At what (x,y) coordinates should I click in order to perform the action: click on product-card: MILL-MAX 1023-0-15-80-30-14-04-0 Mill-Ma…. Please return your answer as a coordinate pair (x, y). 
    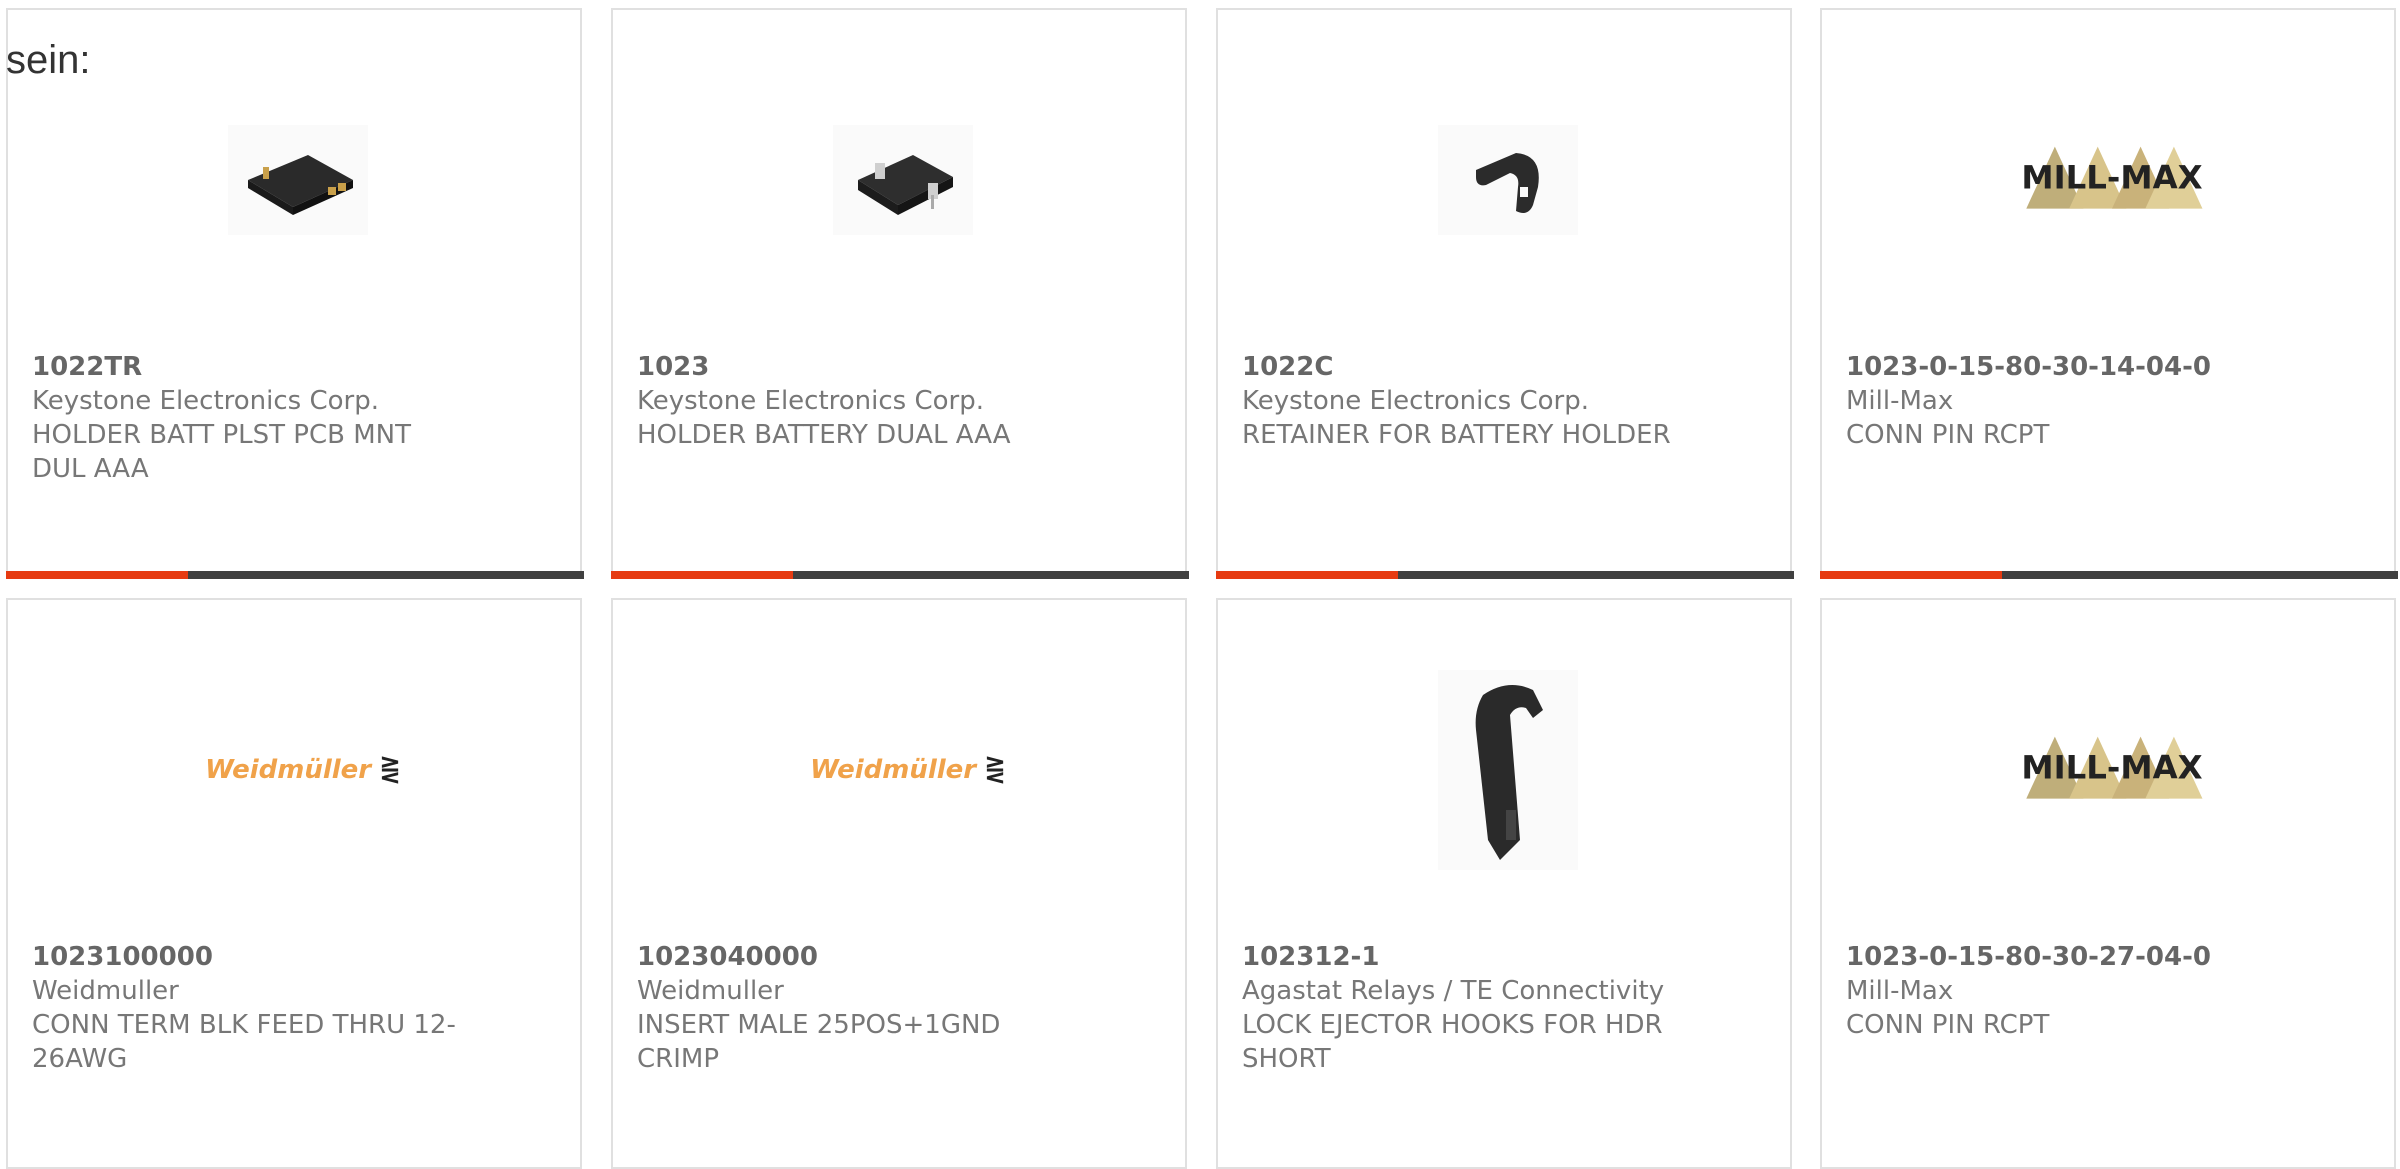
    Looking at the image, I should click on (2109, 293).